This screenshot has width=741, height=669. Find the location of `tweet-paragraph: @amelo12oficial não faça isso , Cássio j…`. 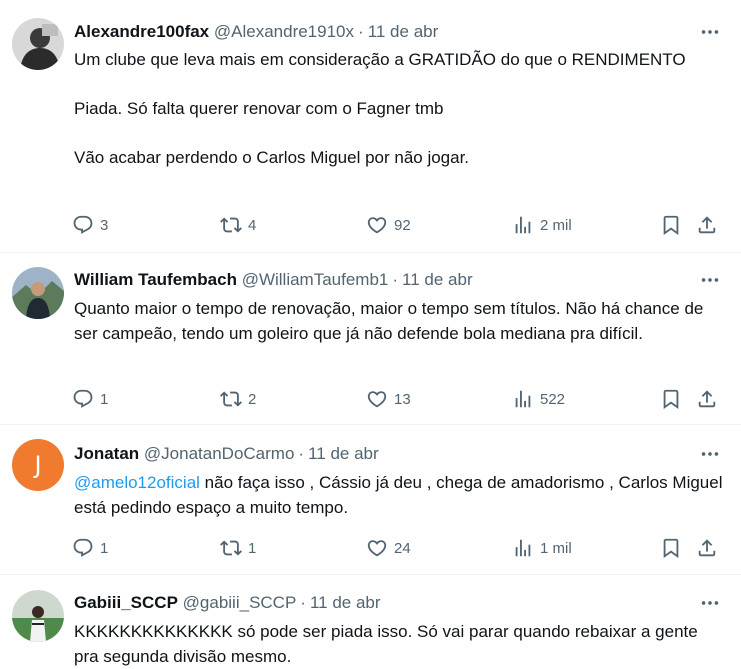

tweet-paragraph: @amelo12oficial não faça isso , Cássio j… is located at coordinates (399, 495).